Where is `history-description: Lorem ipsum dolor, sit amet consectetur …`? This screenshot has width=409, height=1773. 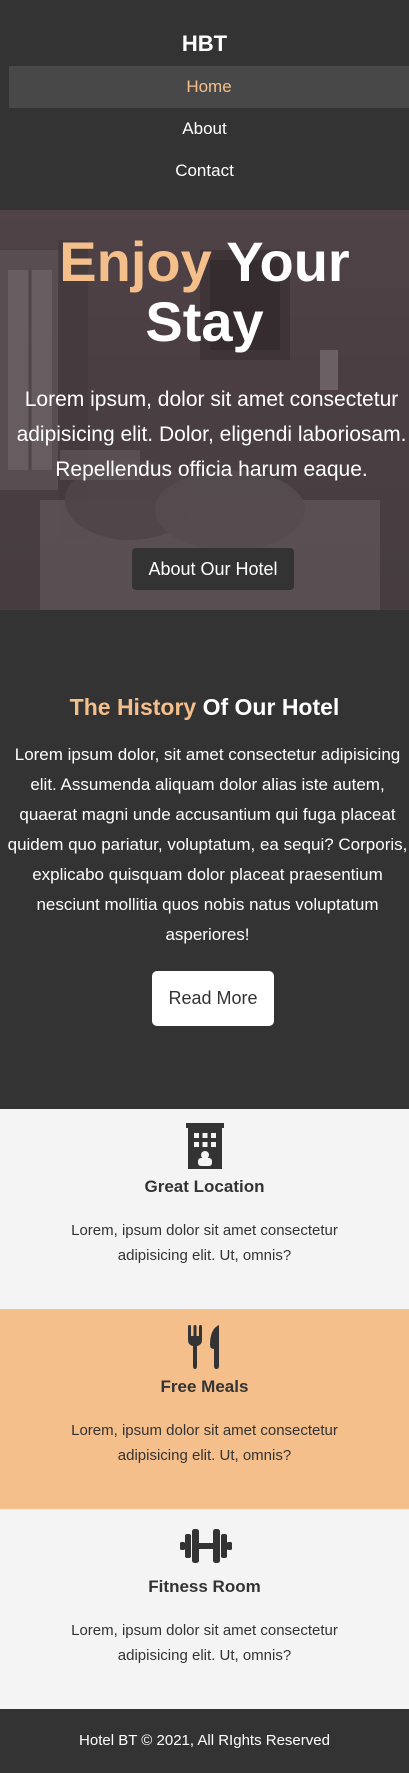 history-description: Lorem ipsum dolor, sit amet consectetur … is located at coordinates (207, 844).